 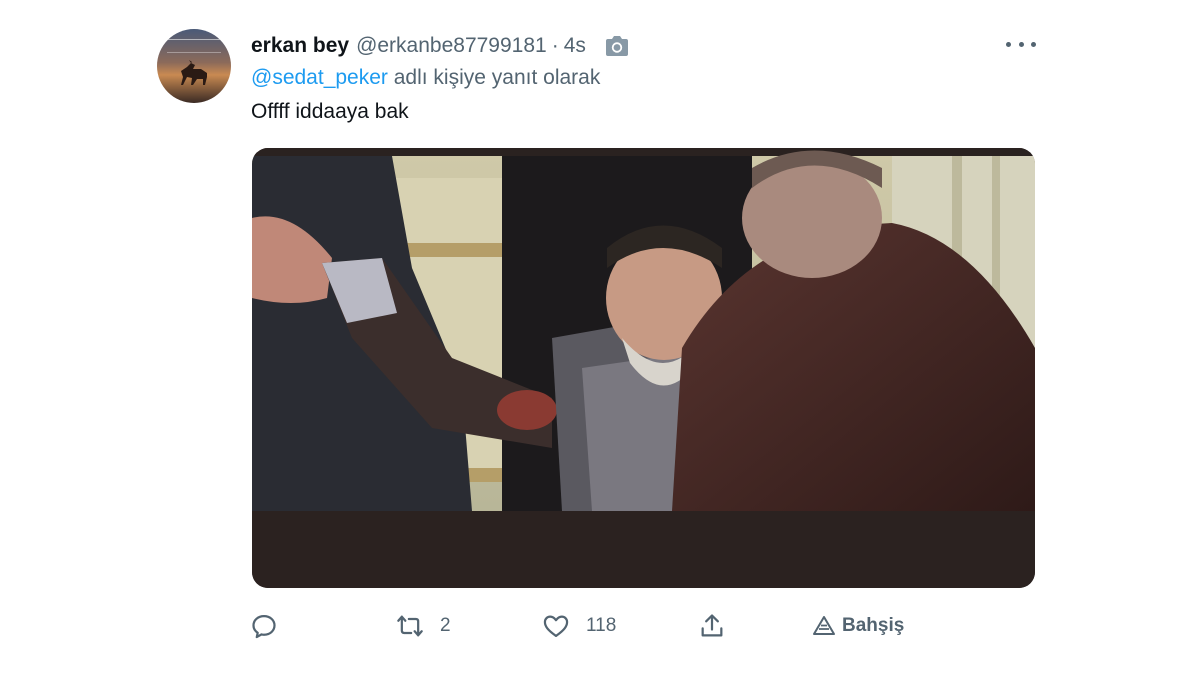 I want to click on tweet-header: erkan bey @erkanbe87799181 · 4s, so click(x=440, y=46).